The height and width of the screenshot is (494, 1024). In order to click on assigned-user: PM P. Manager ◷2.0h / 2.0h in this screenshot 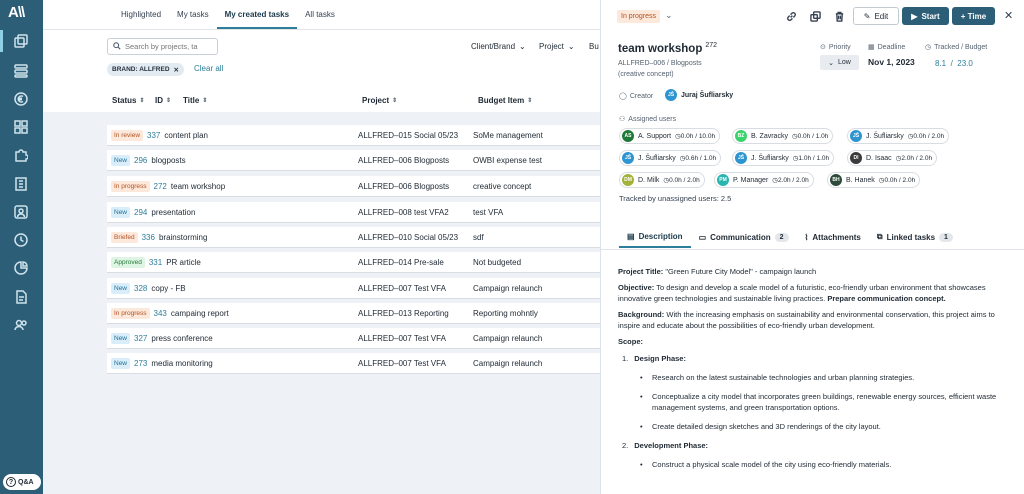, I will do `click(764, 180)`.